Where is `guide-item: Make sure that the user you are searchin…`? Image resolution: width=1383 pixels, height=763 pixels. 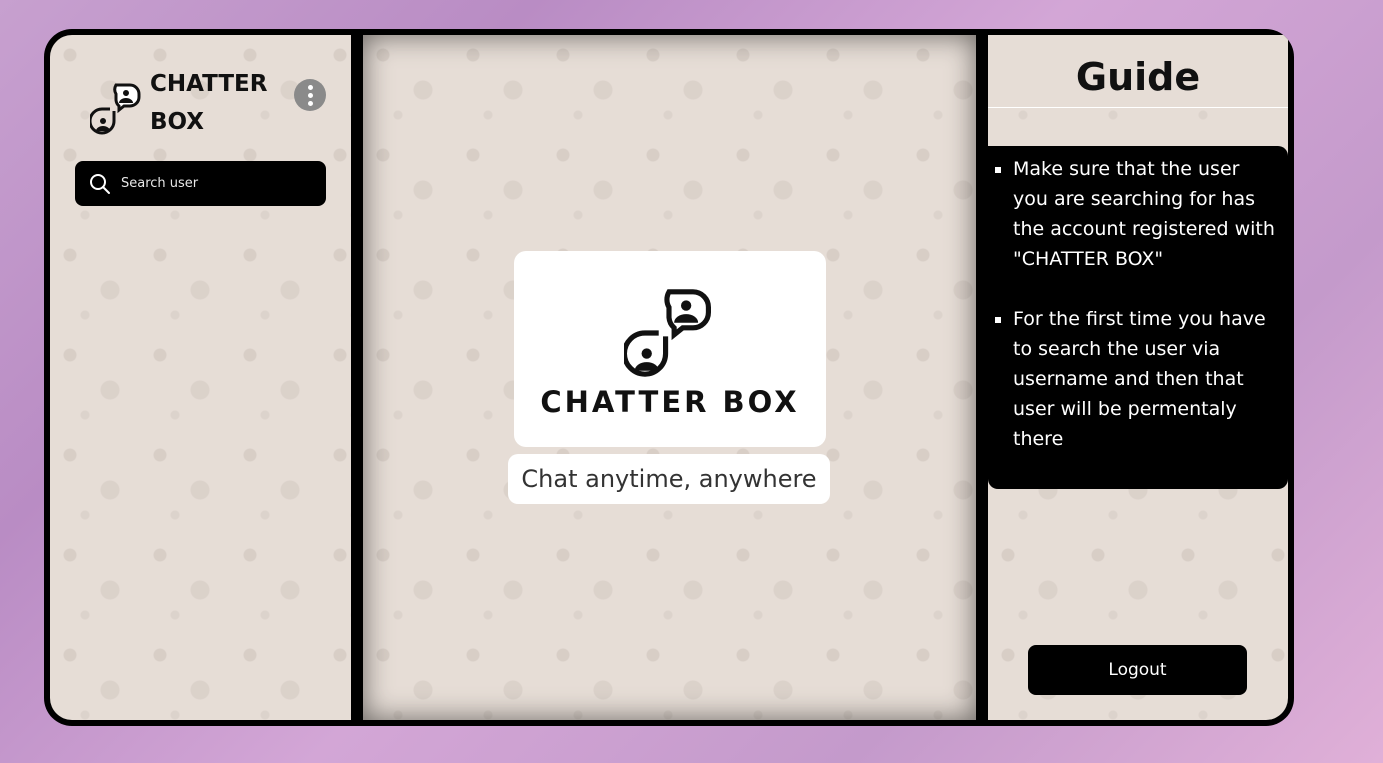 guide-item: Make sure that the user you are searchin… is located at coordinates (1145, 214).